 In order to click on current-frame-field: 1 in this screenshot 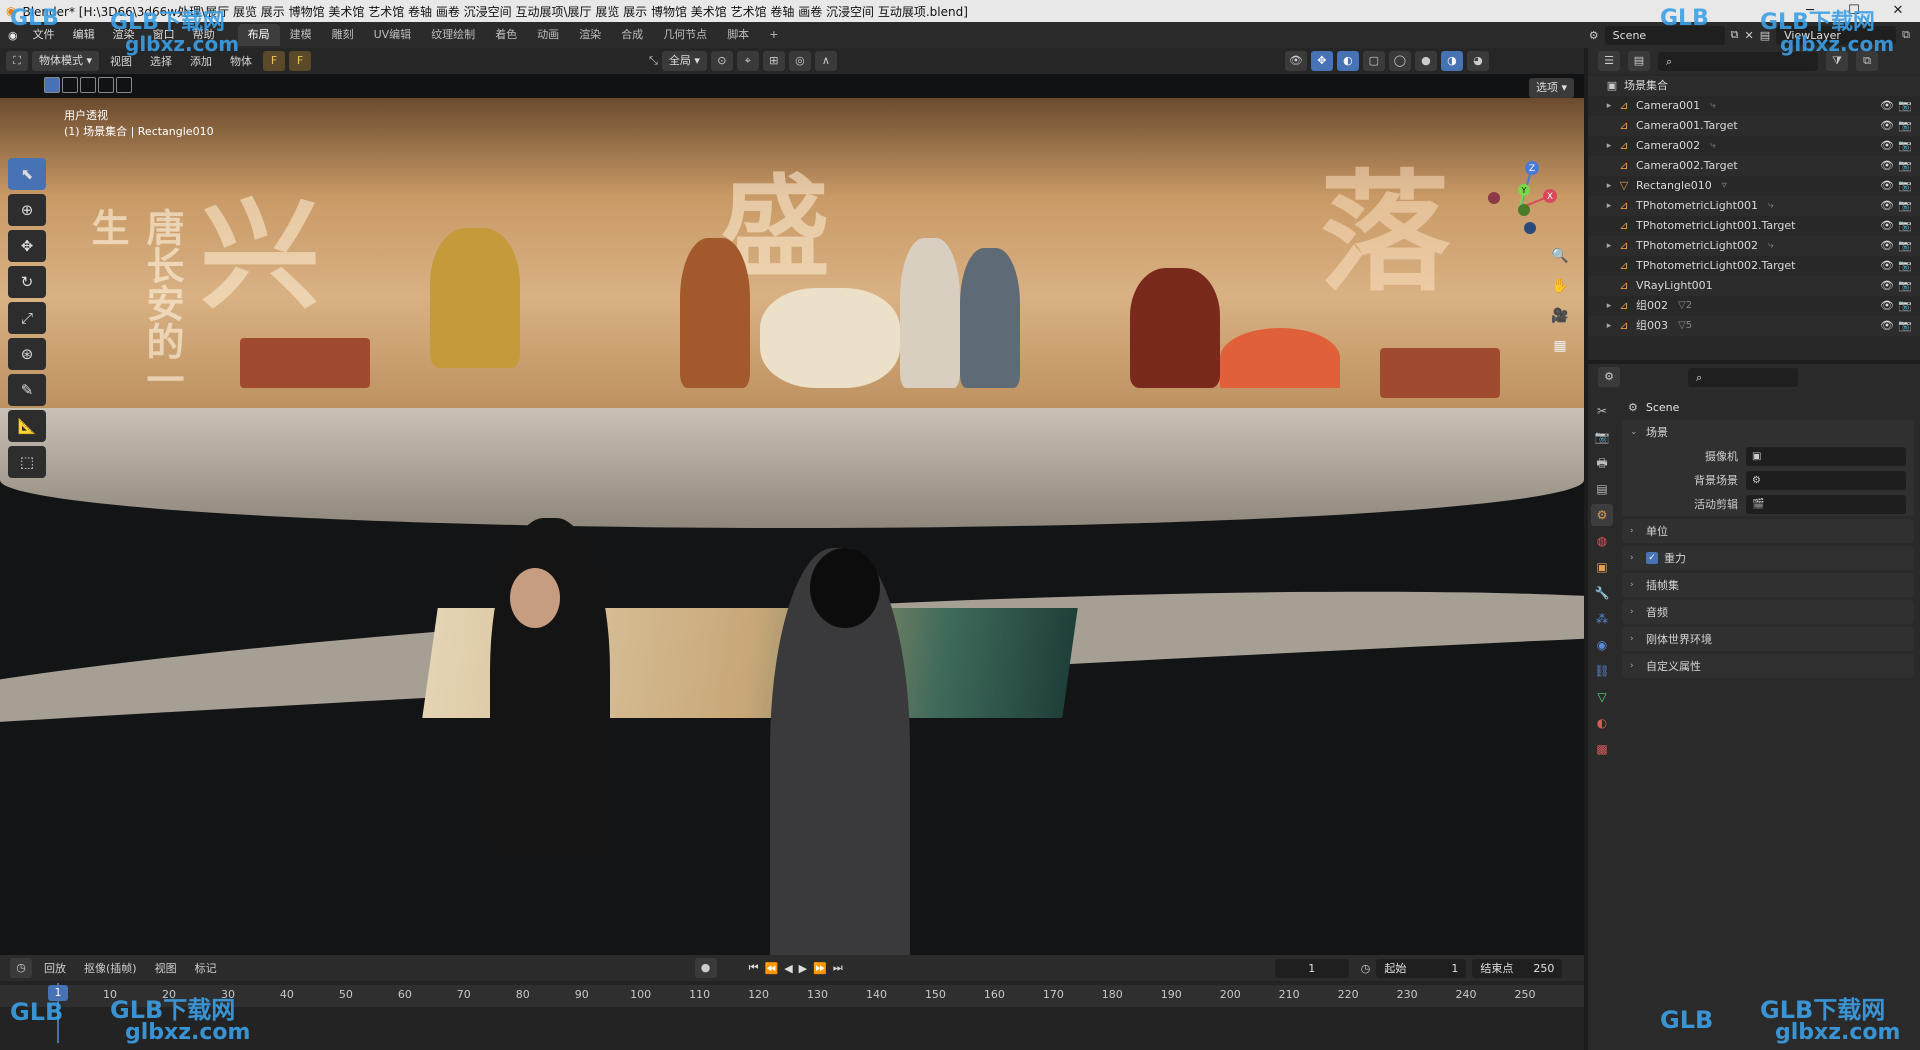, I will do `click(1311, 968)`.